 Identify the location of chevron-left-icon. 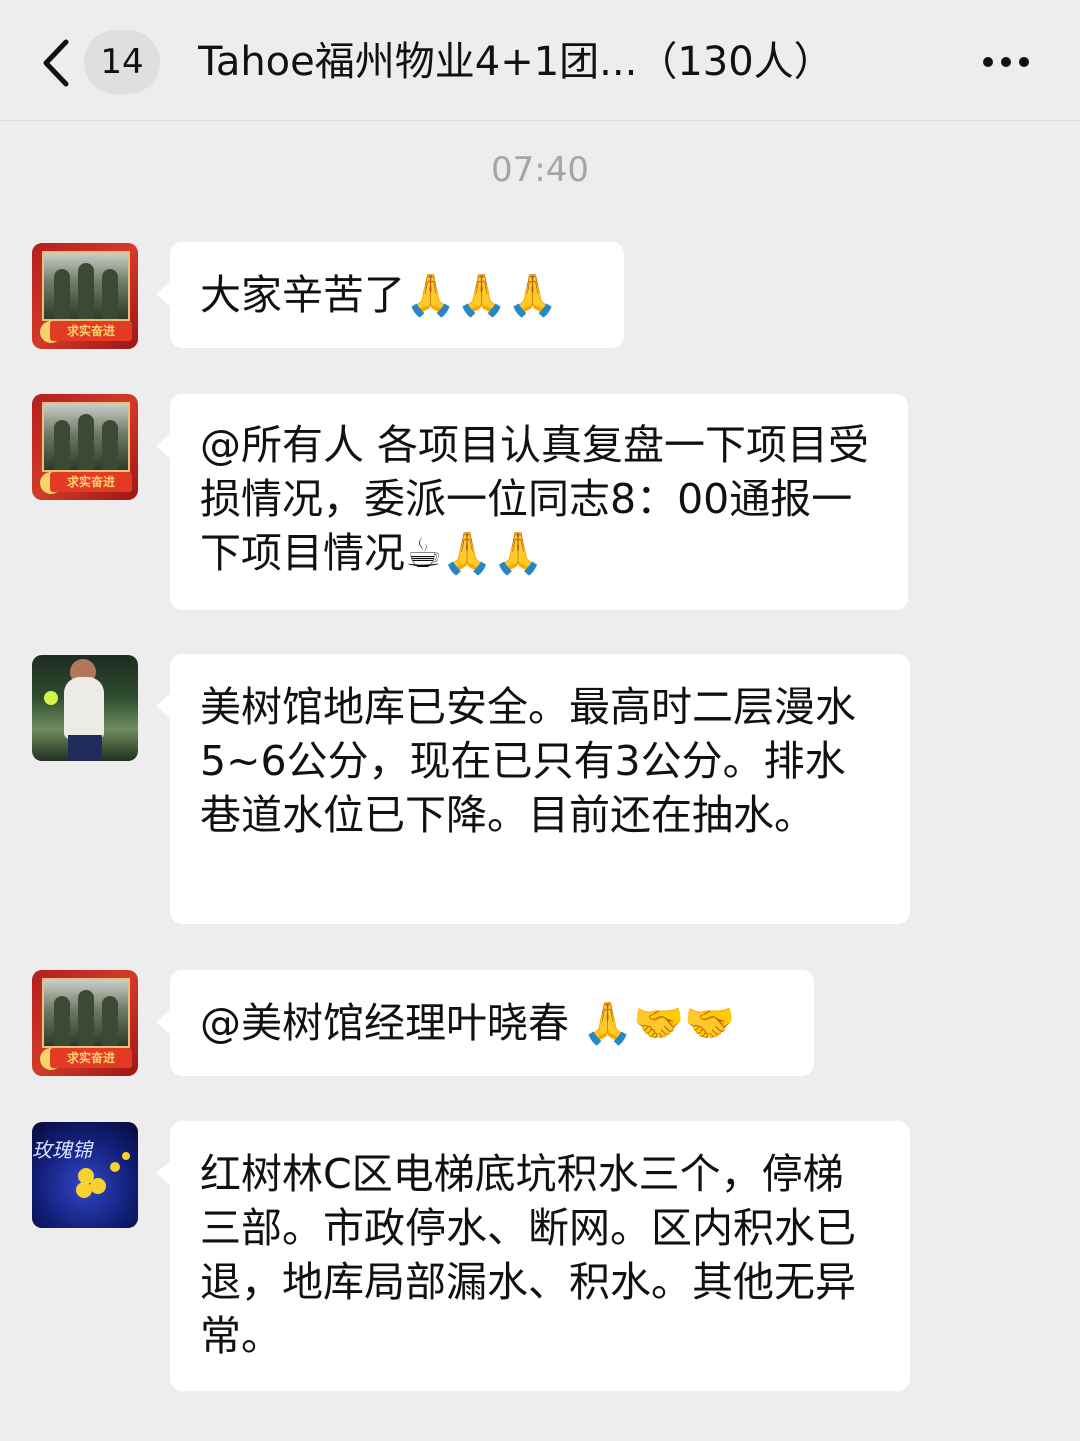
(56, 63).